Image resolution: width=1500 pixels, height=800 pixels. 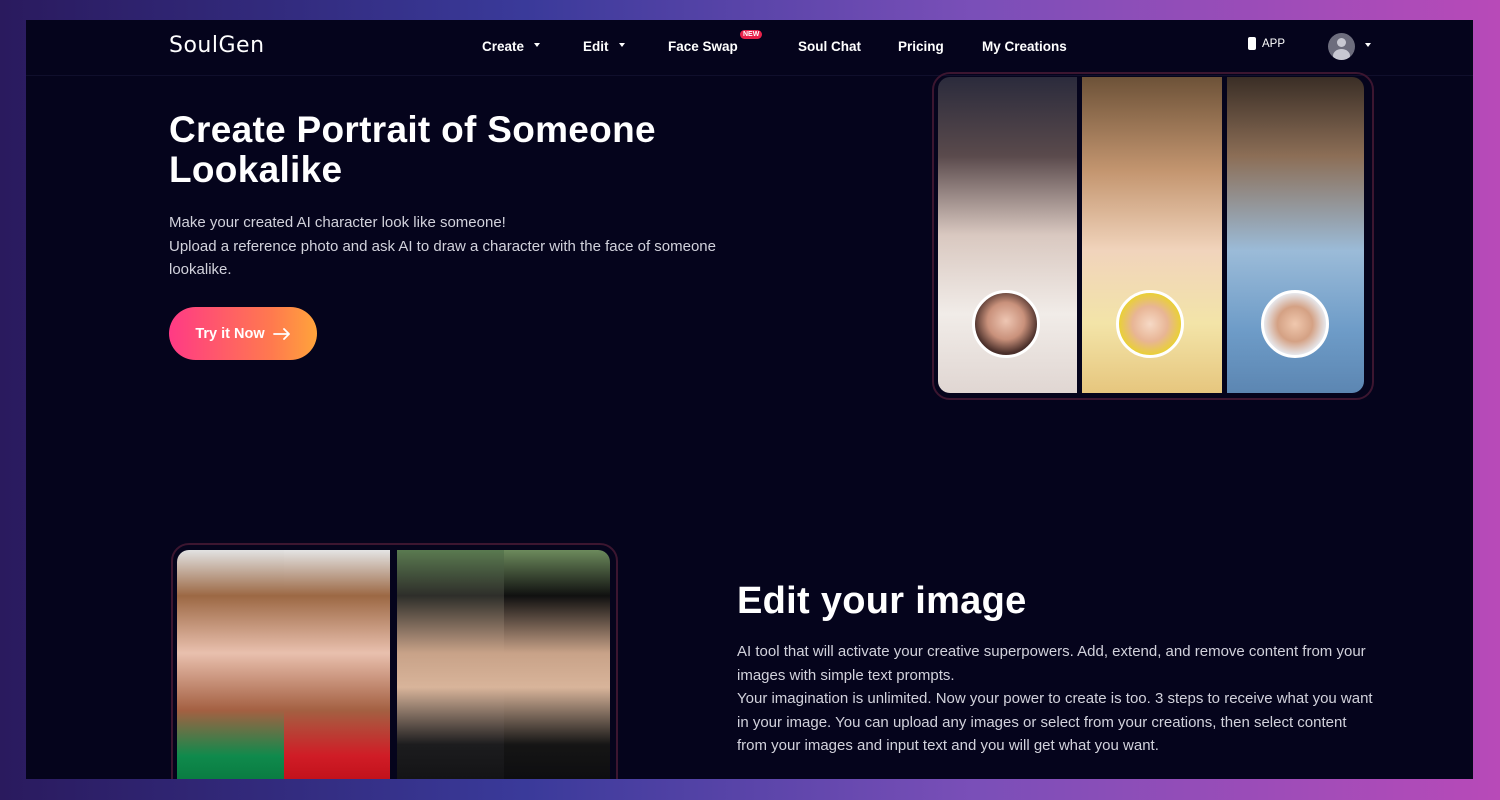 What do you see at coordinates (412, 149) in the screenshot?
I see `hero-title: Create Portrait of Someone Lookalike` at bounding box center [412, 149].